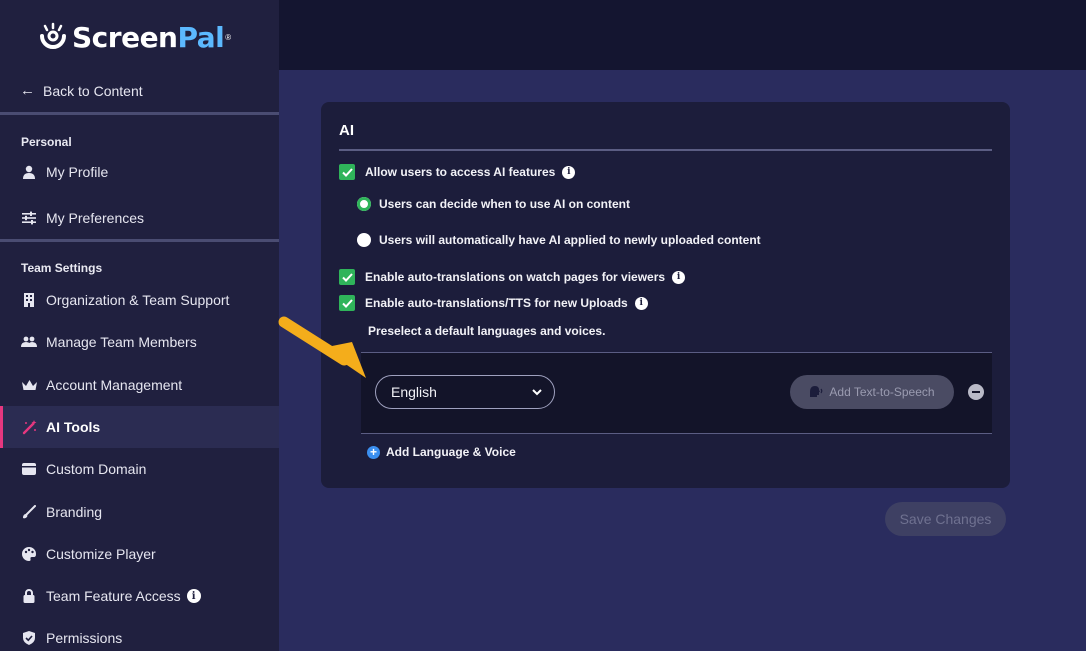 The width and height of the screenshot is (1086, 651). Describe the element at coordinates (139, 512) in the screenshot. I see `sidebar-item-branding: Branding` at that location.